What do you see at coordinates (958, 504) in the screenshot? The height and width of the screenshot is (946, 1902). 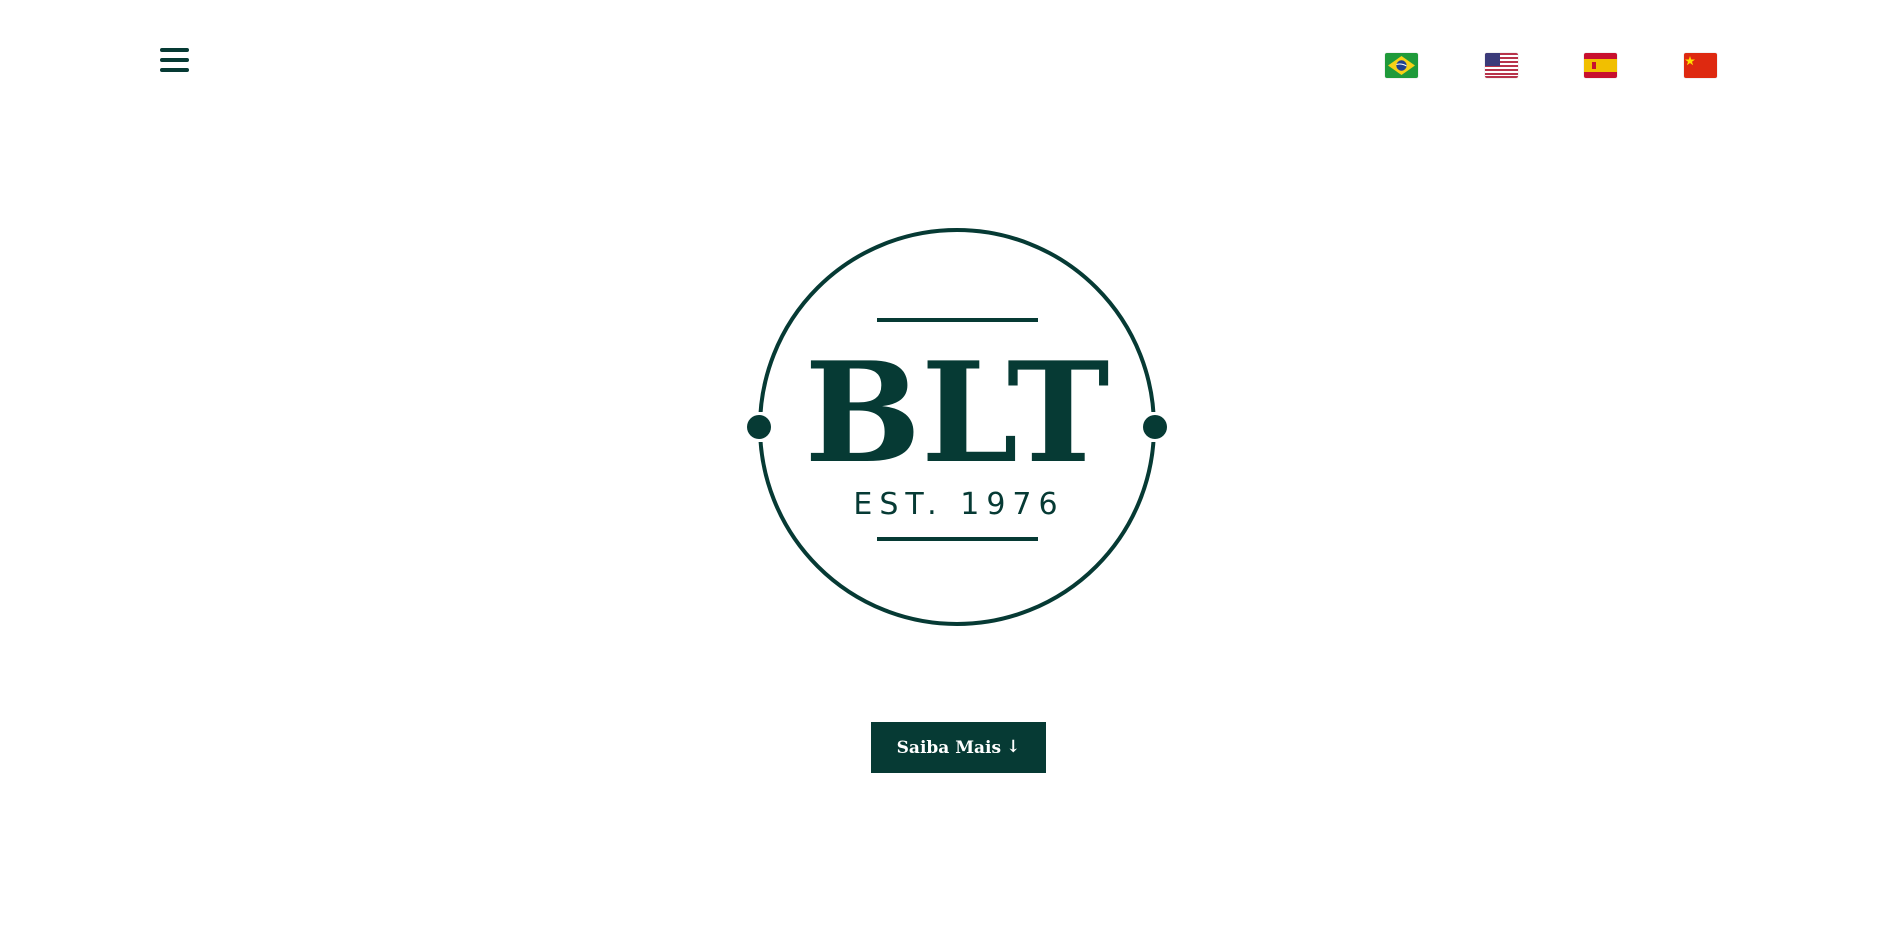 I see `logo-tagline: EST. 1976` at bounding box center [958, 504].